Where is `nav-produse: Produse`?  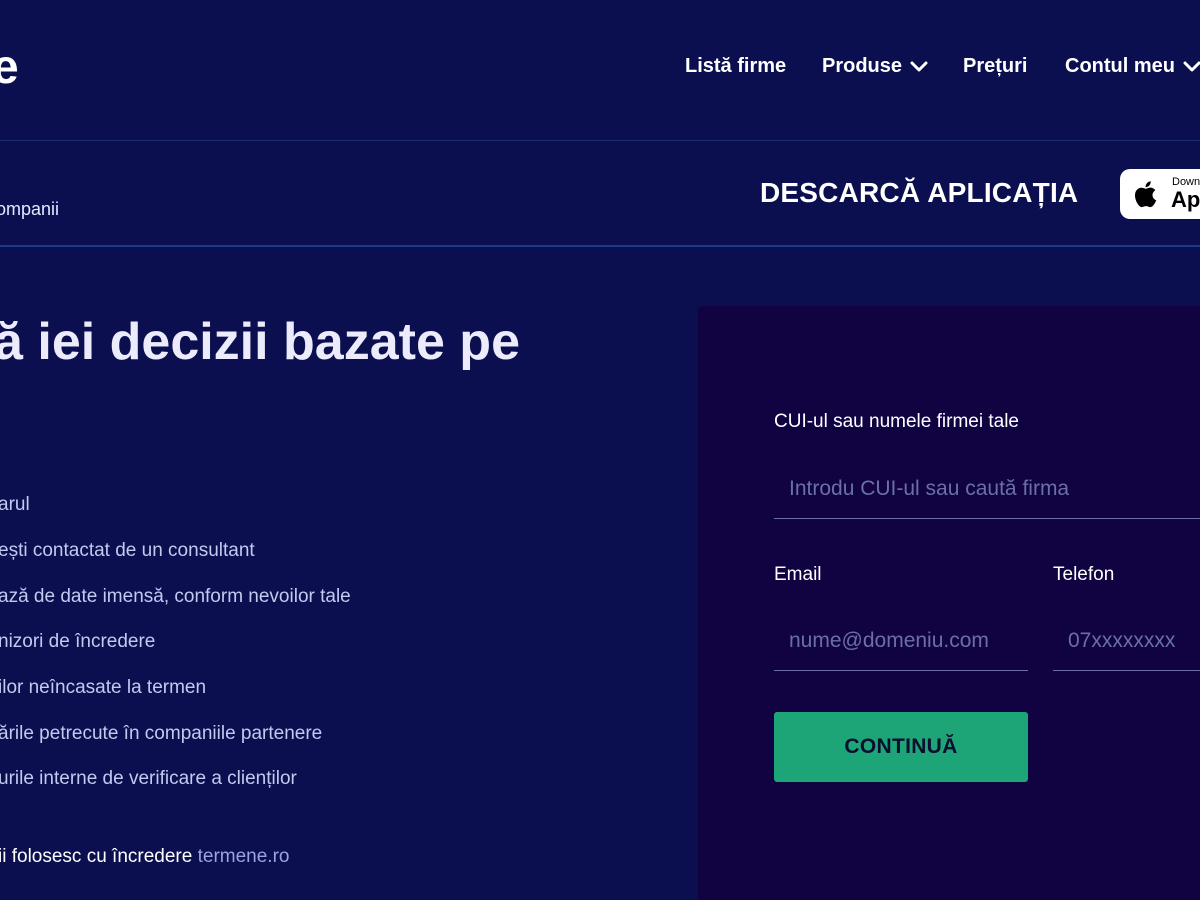
nav-produse: Produse is located at coordinates (875, 66).